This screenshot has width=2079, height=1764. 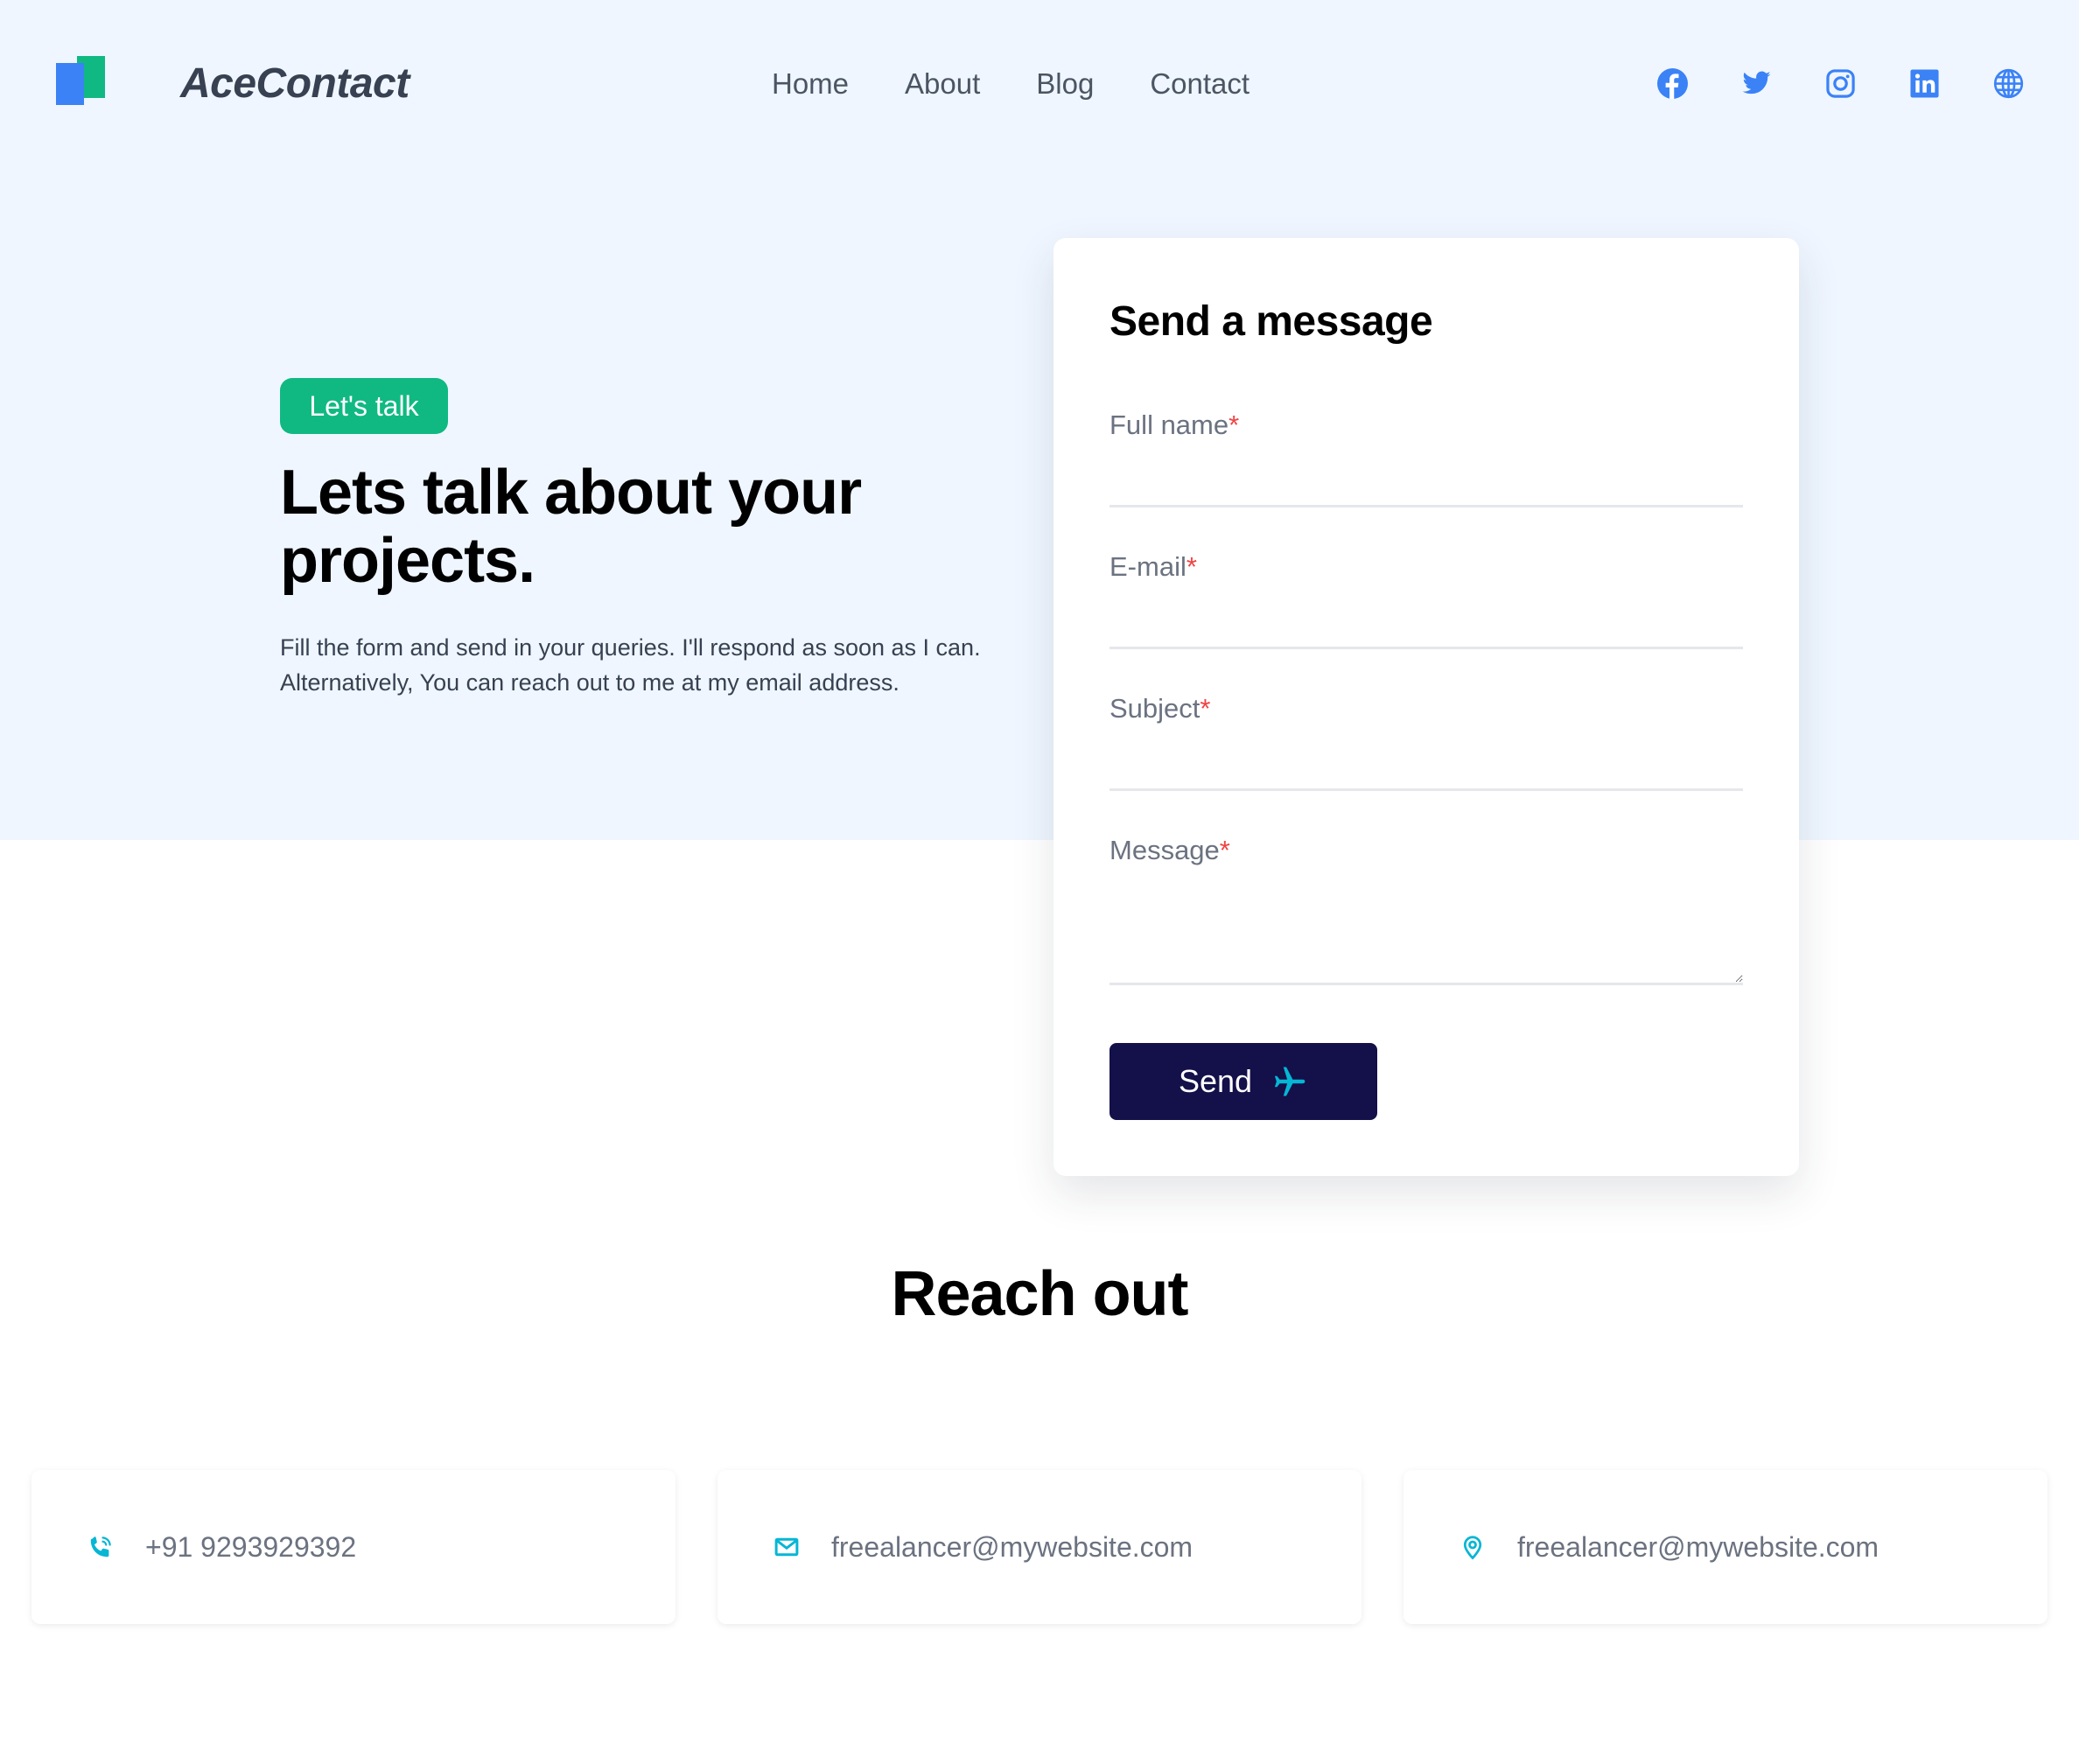 I want to click on mail-icon, so click(x=786, y=1547).